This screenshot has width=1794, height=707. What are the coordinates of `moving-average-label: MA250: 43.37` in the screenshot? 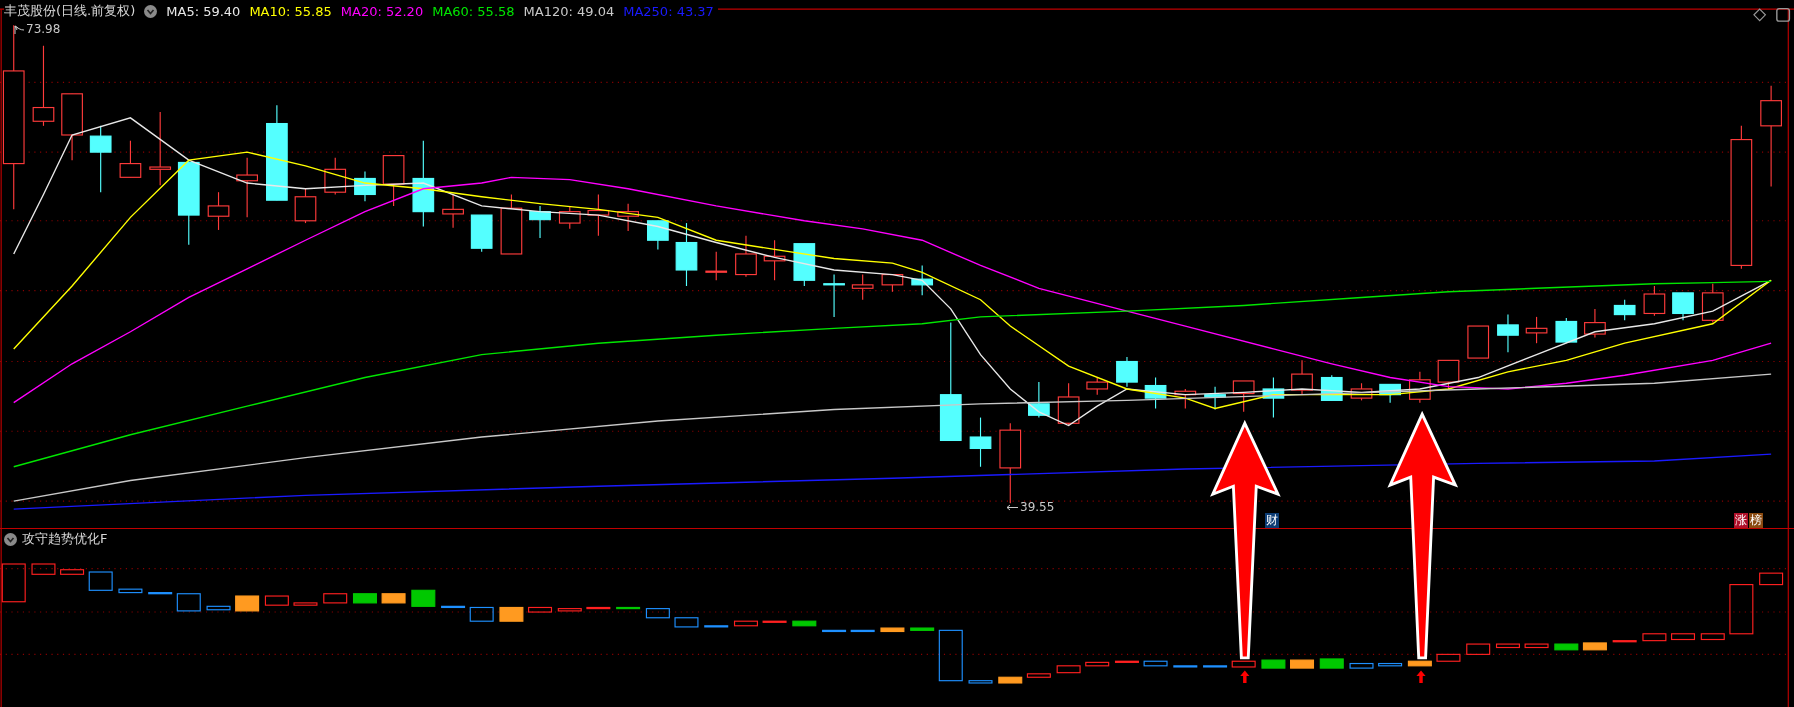 It's located at (668, 11).